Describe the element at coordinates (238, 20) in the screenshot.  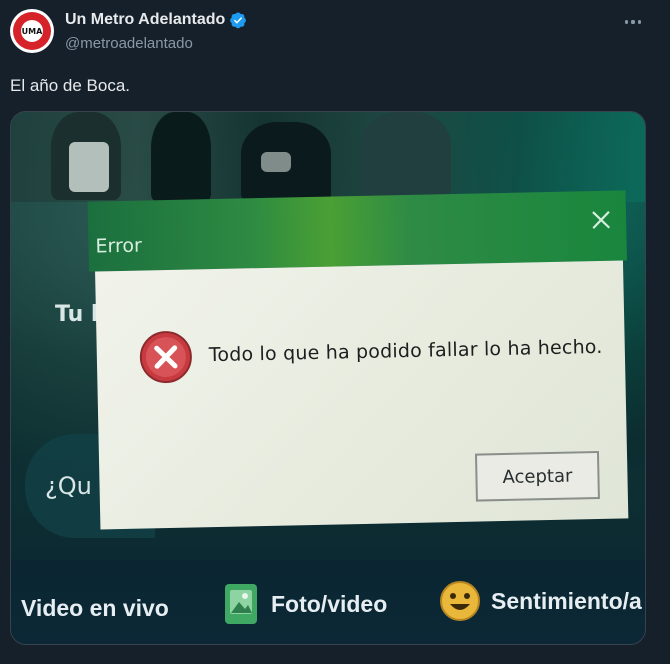
I see `verified-badge-icon` at that location.